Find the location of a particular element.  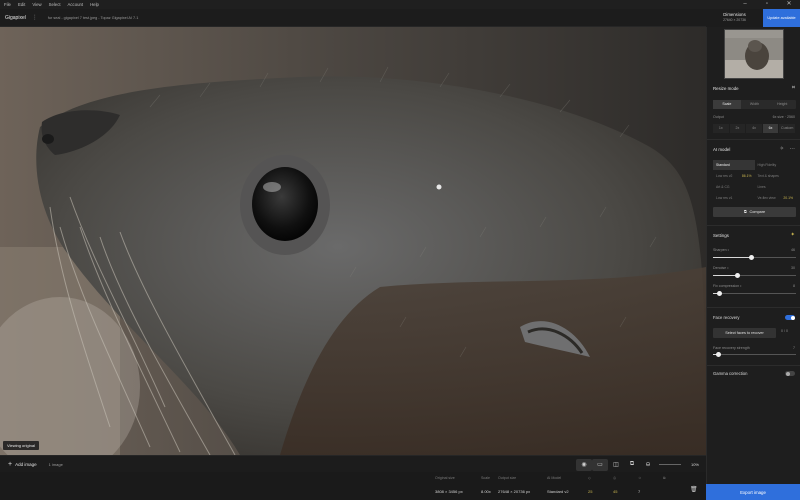

status-value-original: 3808 × 3456 px is located at coordinates (449, 491).